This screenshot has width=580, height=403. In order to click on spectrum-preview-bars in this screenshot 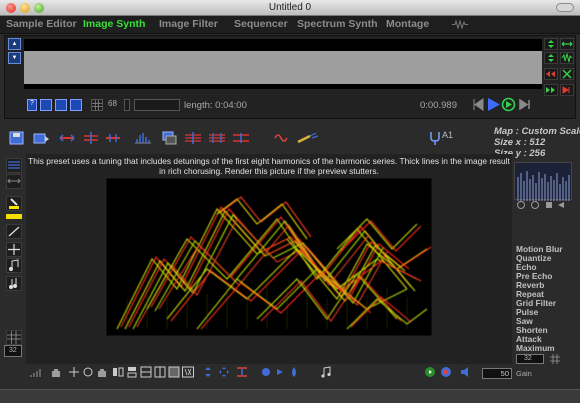, I will do `click(543, 186)`.